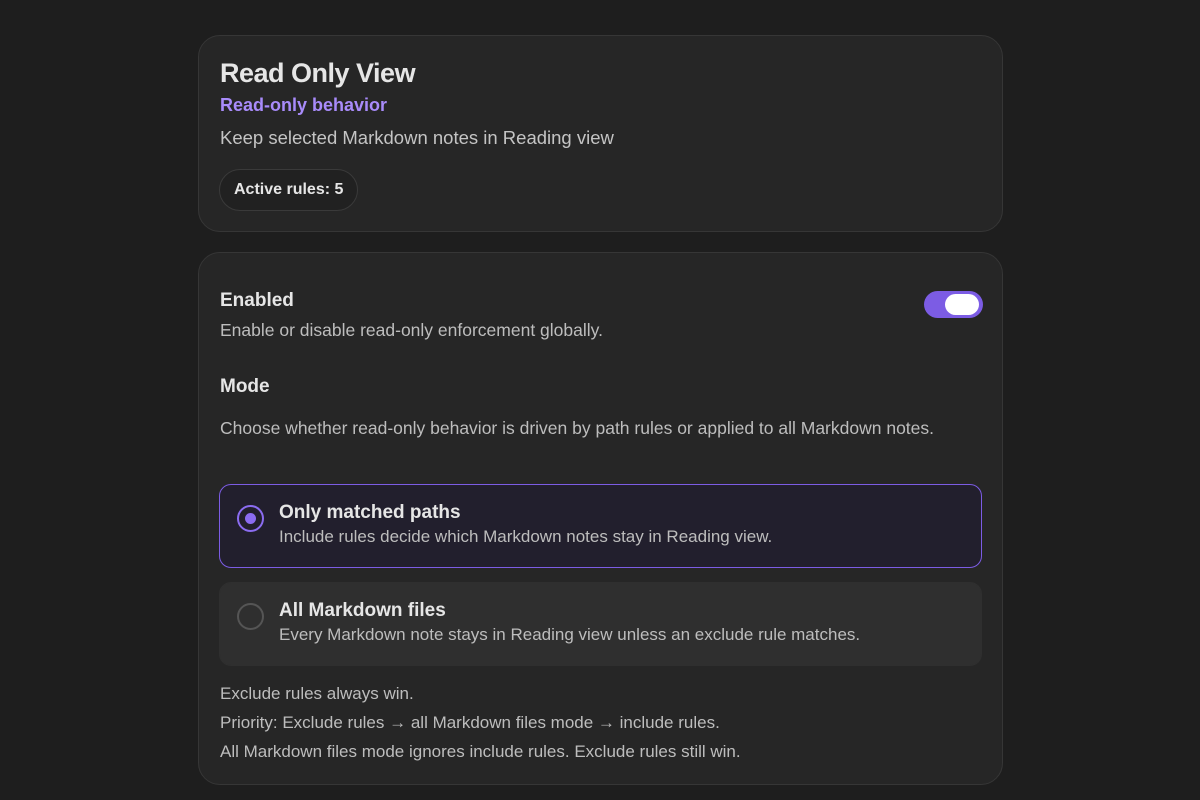 The image size is (1200, 800). What do you see at coordinates (257, 300) in the screenshot?
I see `enabled-setting-name: Enabled` at bounding box center [257, 300].